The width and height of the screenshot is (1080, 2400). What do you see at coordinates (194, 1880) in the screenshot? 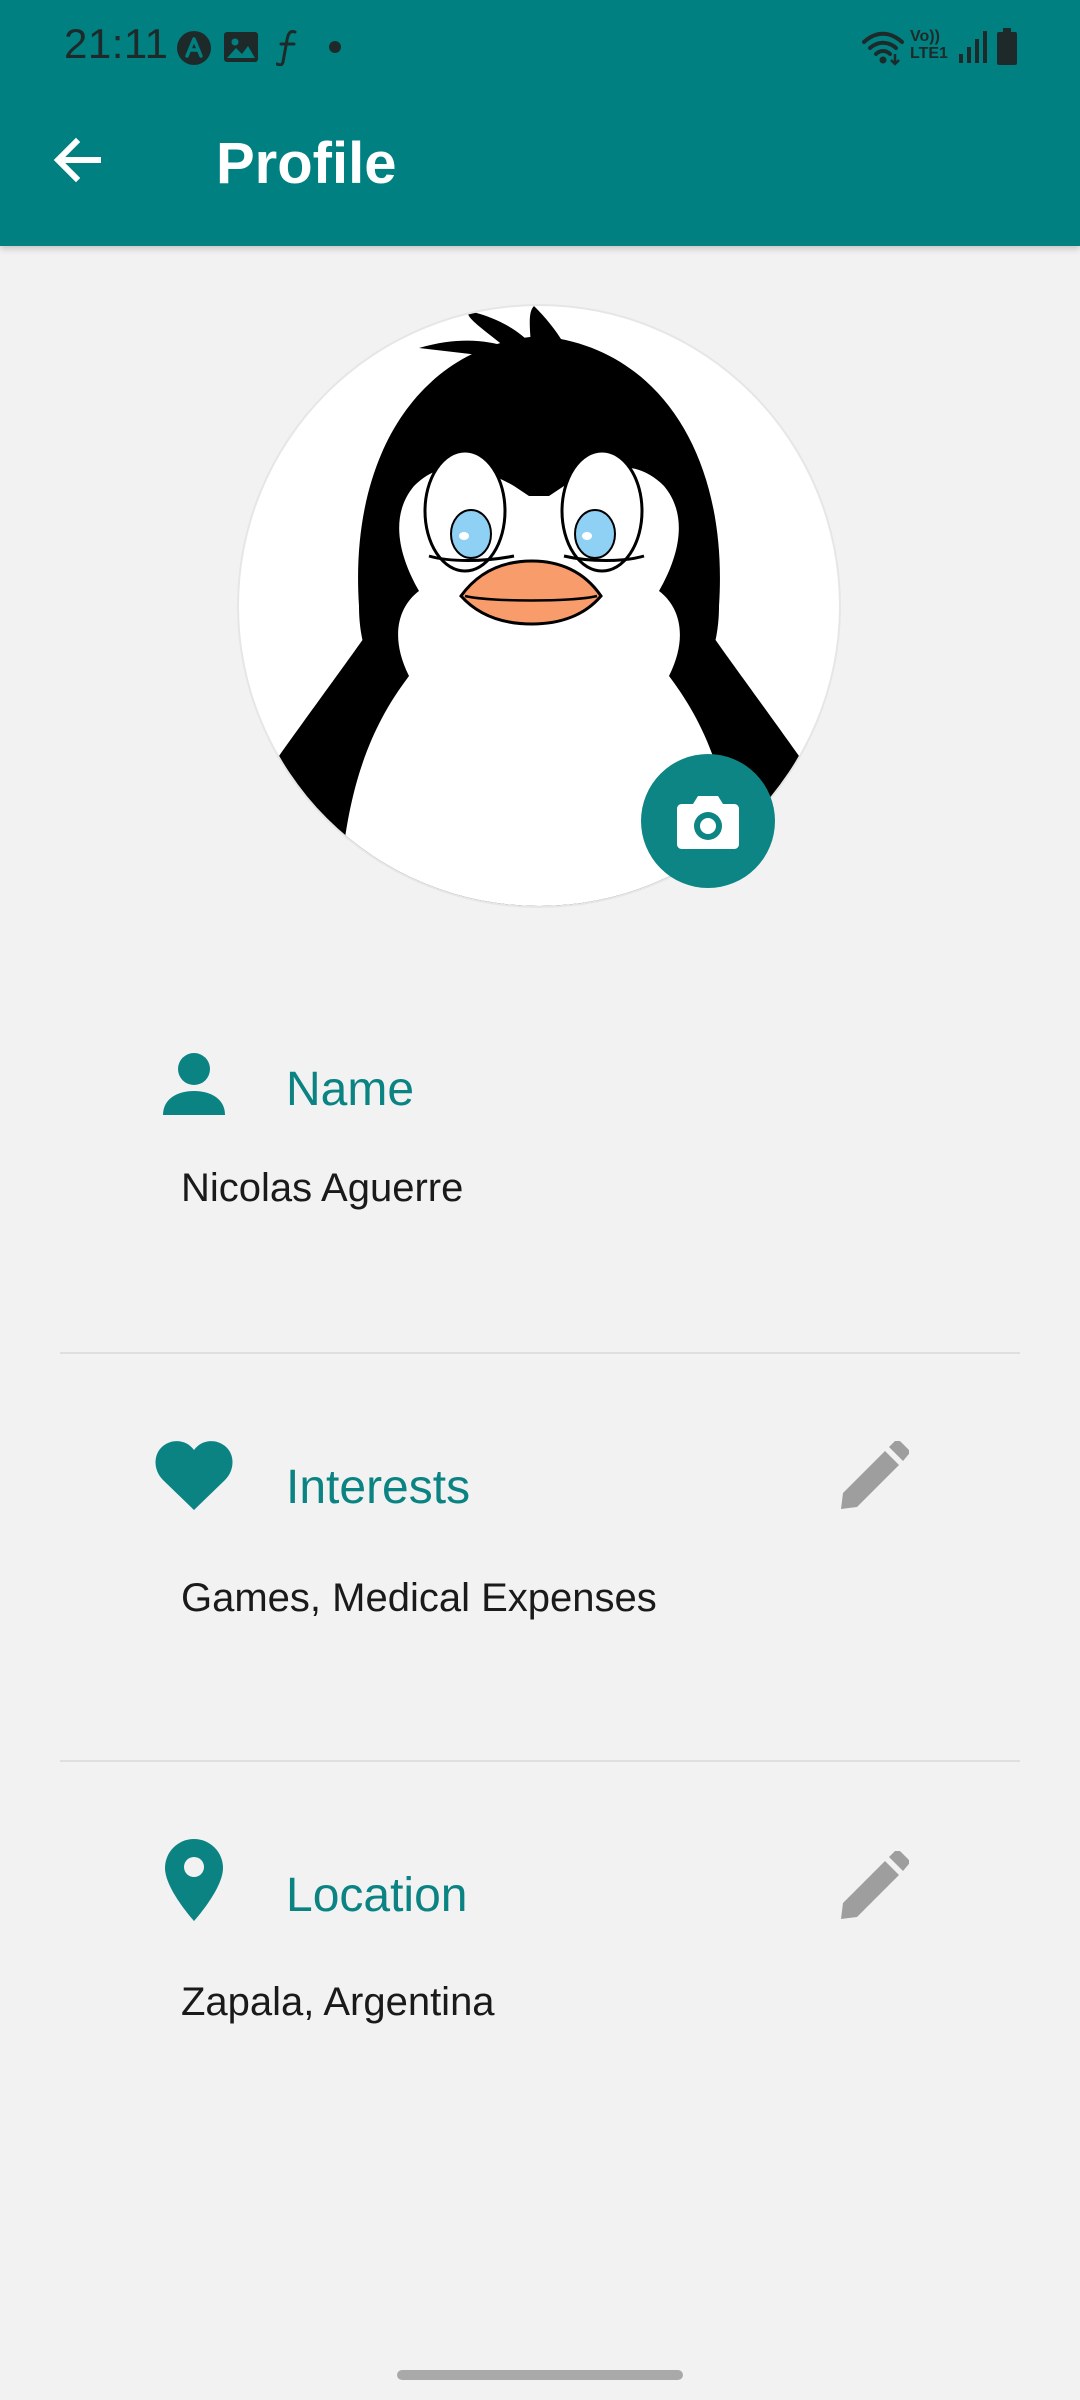
I see `location-pin-icon` at bounding box center [194, 1880].